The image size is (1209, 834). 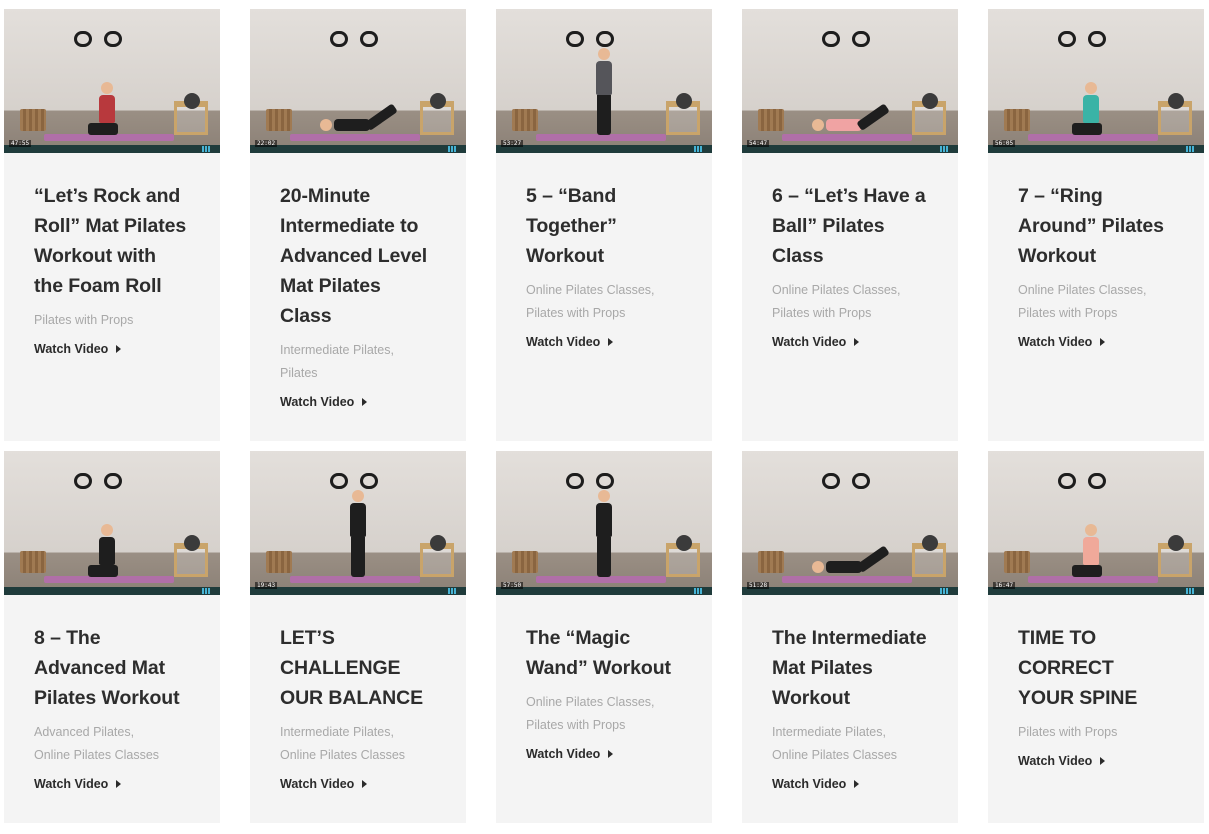 I want to click on video-thumbnail: 56:05, so click(x=1096, y=81).